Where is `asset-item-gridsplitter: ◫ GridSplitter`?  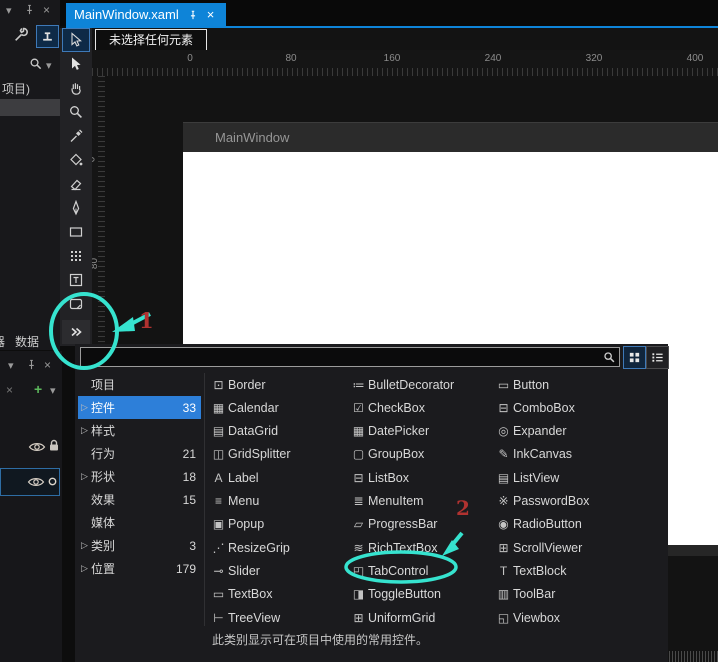 asset-item-gridsplitter: ◫ GridSplitter is located at coordinates (250, 454).